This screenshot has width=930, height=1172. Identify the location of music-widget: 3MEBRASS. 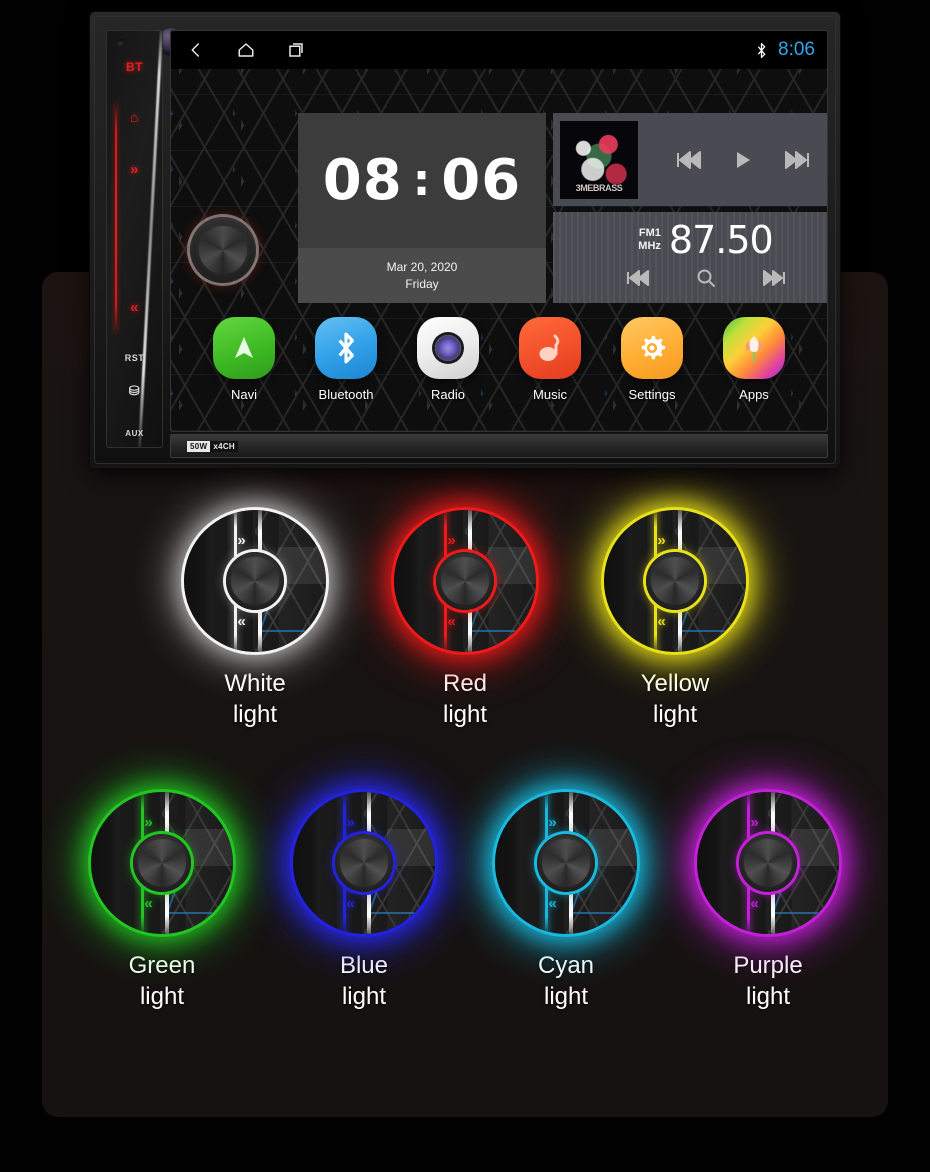
(690, 159).